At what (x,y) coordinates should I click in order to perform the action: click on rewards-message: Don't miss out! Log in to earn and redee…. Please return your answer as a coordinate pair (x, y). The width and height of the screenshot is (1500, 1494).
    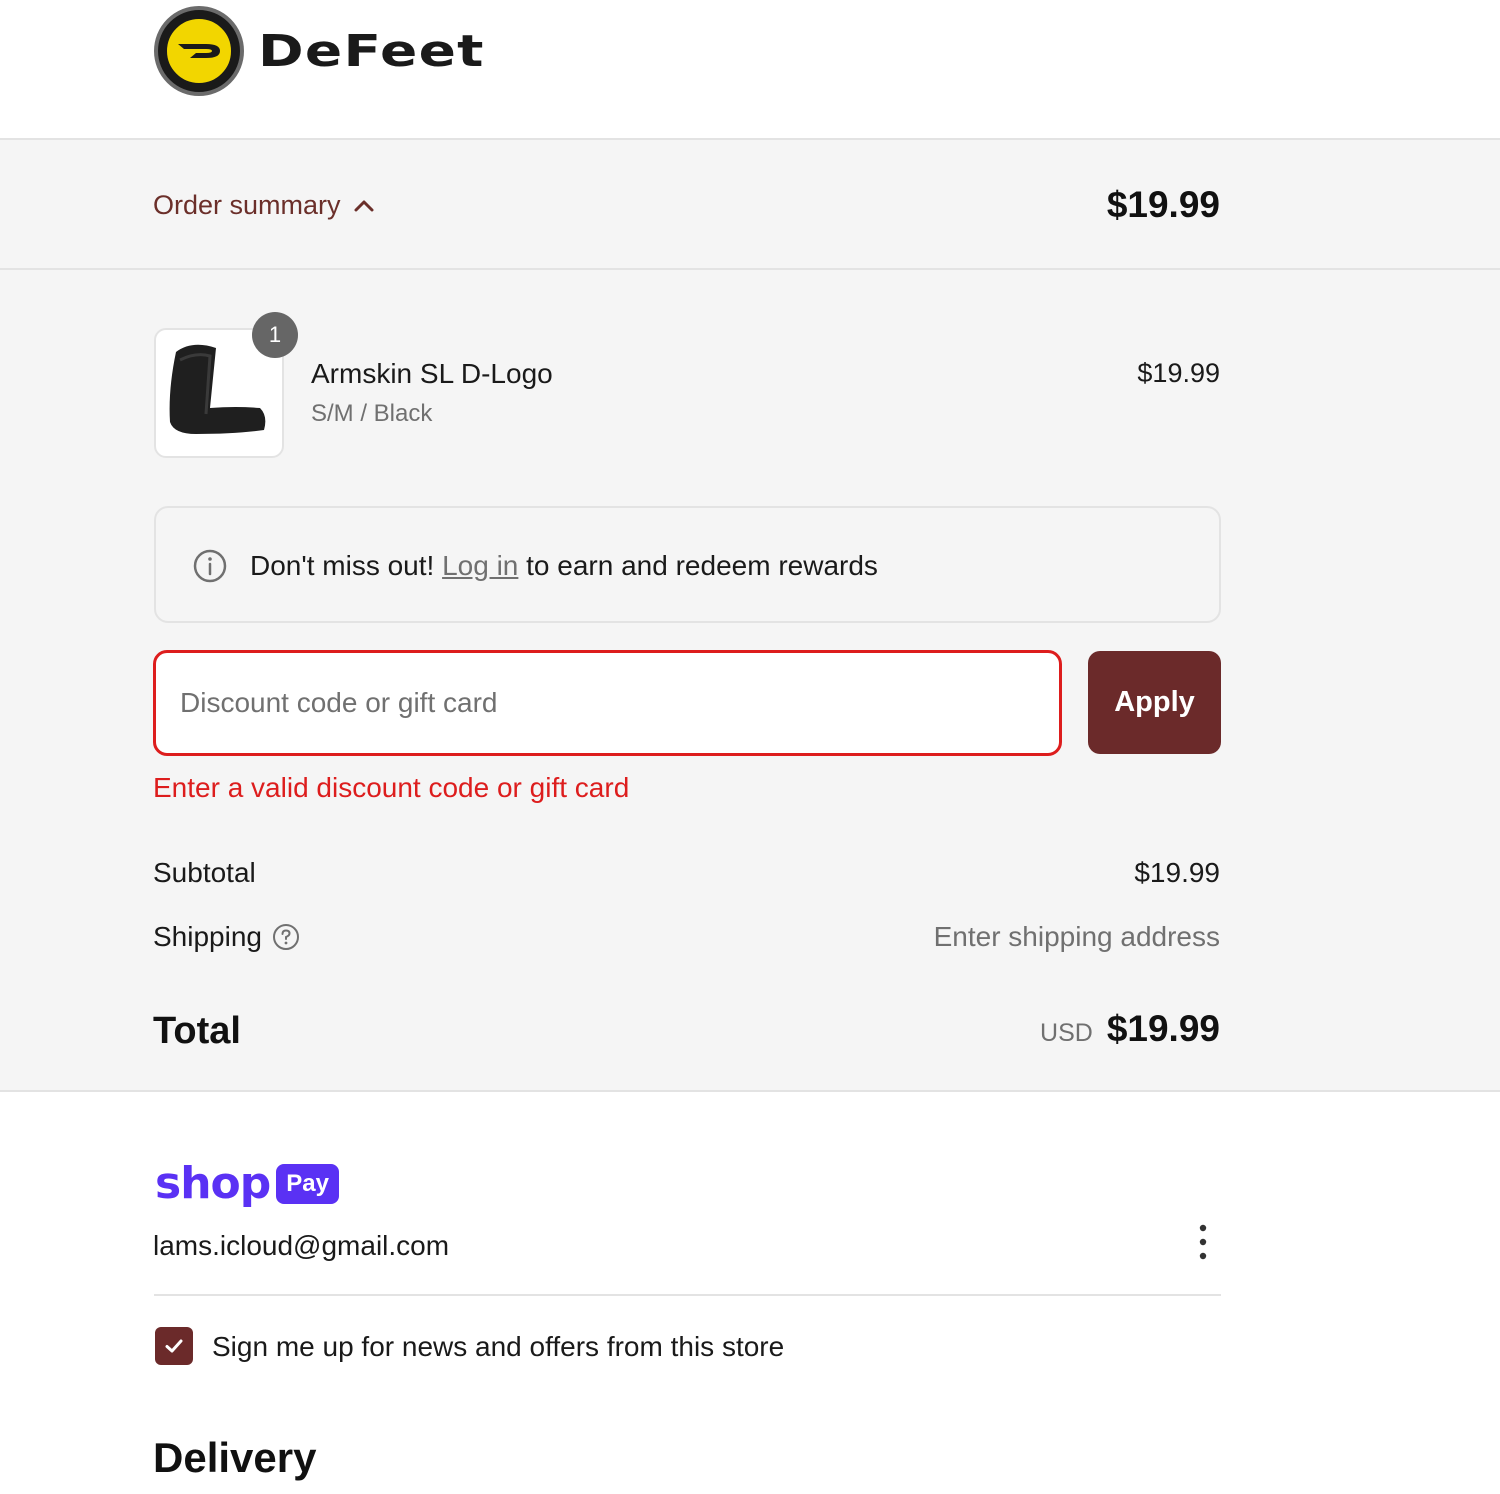
    Looking at the image, I should click on (564, 566).